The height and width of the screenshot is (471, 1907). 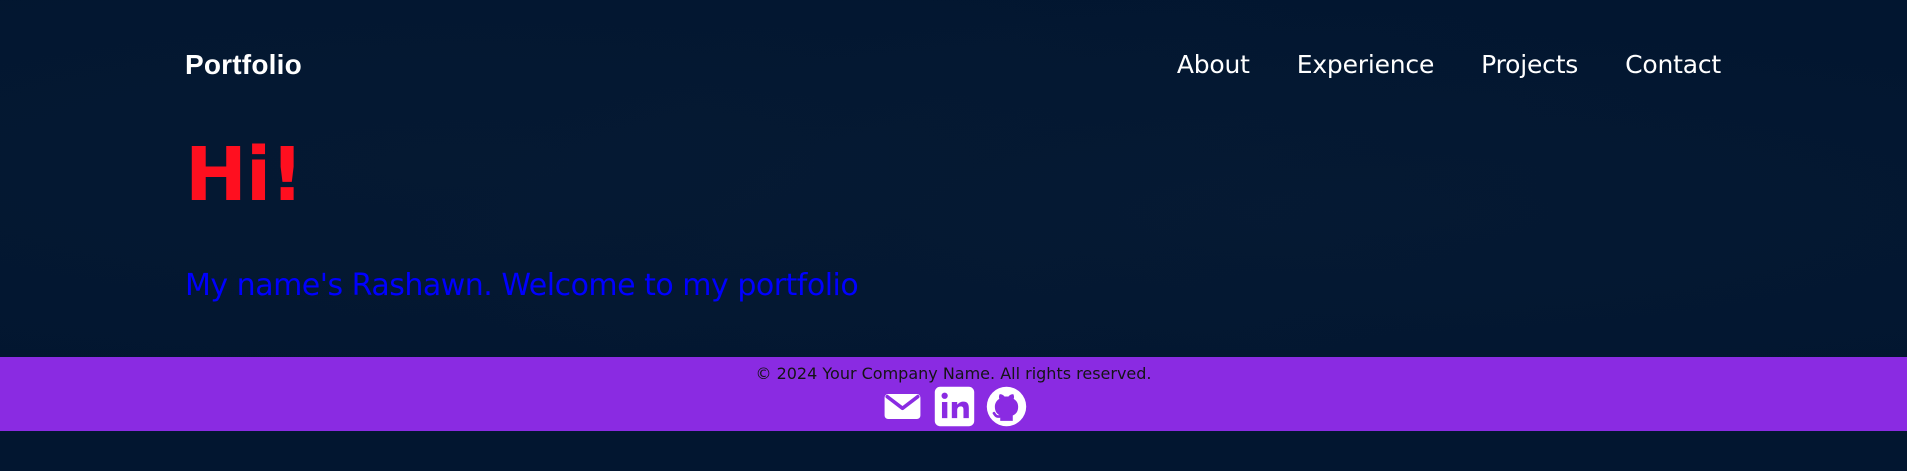 I want to click on brand-title: Portfolio, so click(x=243, y=65).